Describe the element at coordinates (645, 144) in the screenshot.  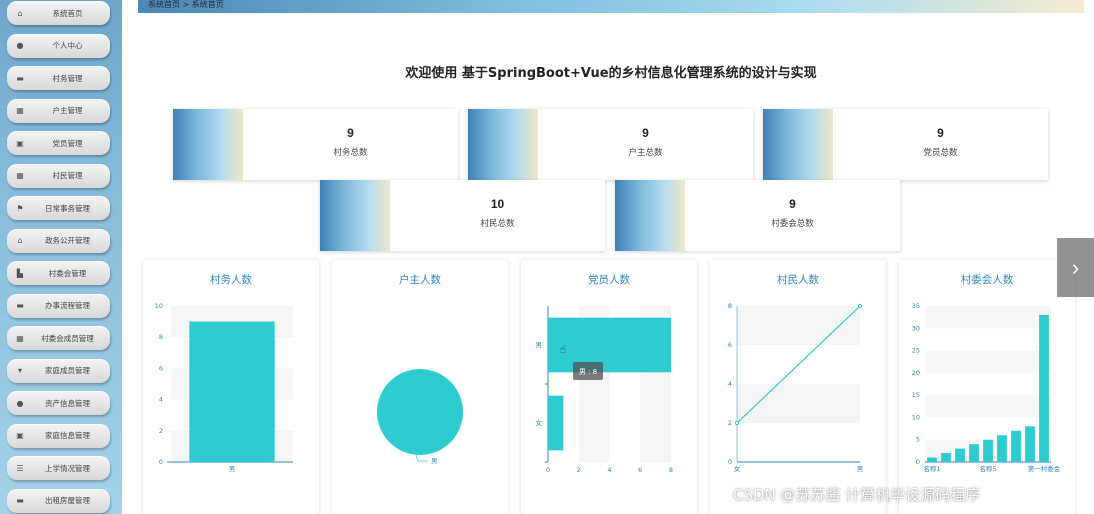
I see `stat-card-body: 9 户主总数` at that location.